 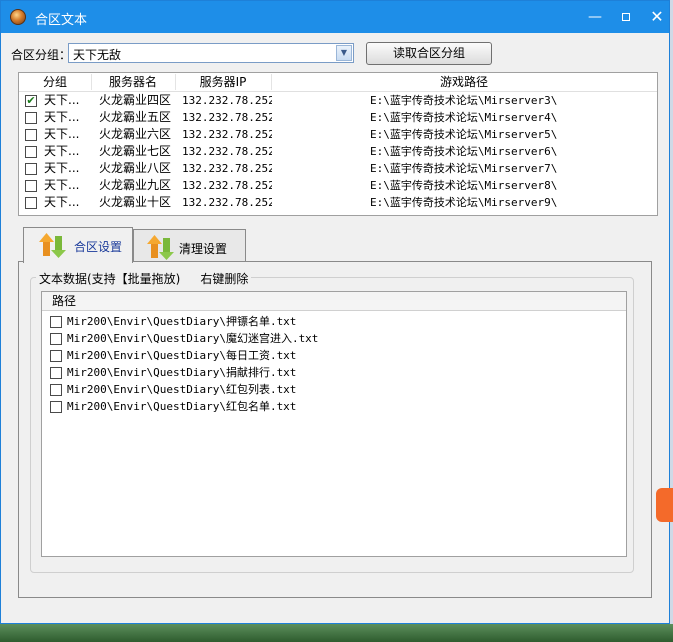 I want to click on chevron-down-icon: ▼, so click(x=344, y=53).